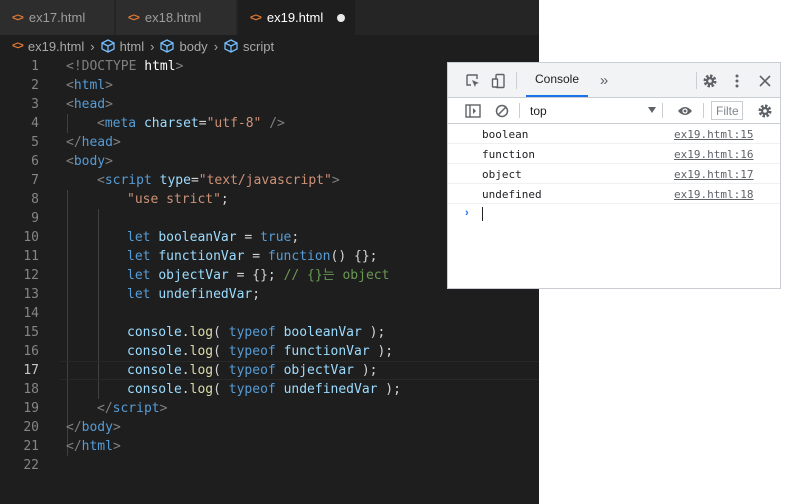  Describe the element at coordinates (35, 85) in the screenshot. I see `line-number: 2` at that location.